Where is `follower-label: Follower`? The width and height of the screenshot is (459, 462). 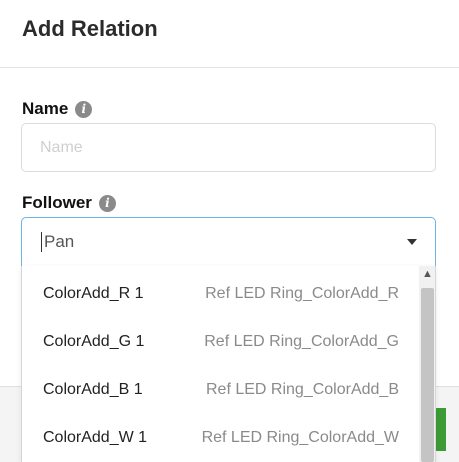 follower-label: Follower is located at coordinates (57, 202).